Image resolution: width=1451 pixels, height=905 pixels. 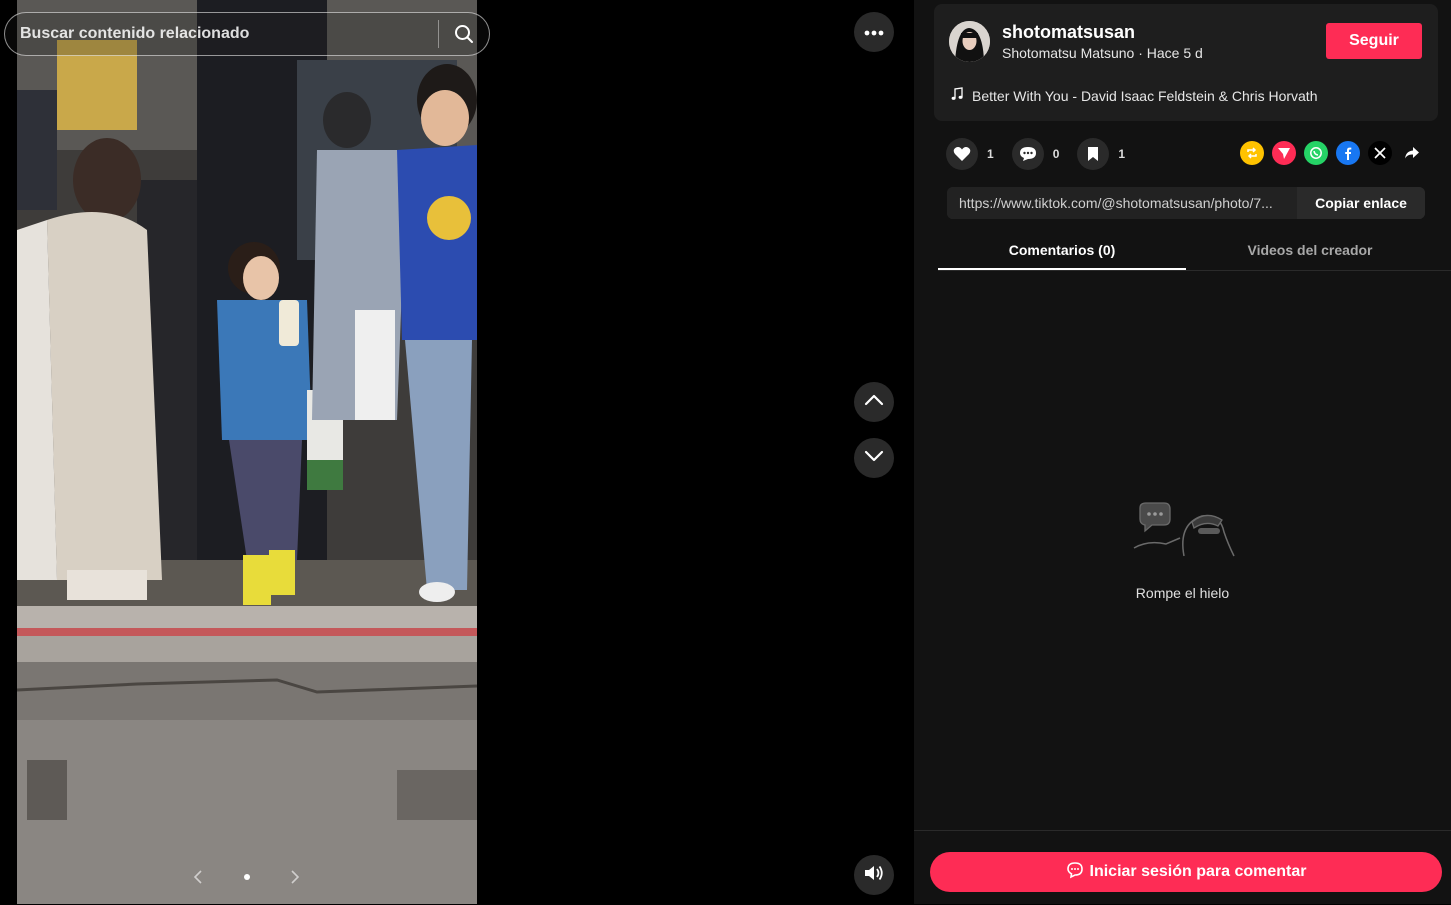 What do you see at coordinates (1380, 153) in the screenshot?
I see `x-icon` at bounding box center [1380, 153].